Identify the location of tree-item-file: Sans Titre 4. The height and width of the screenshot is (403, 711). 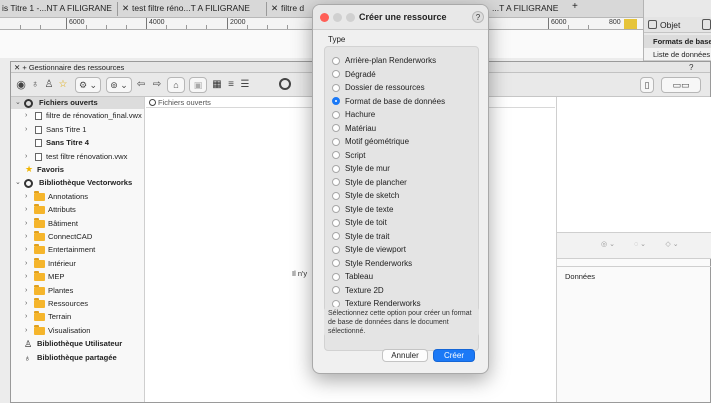
(78, 143).